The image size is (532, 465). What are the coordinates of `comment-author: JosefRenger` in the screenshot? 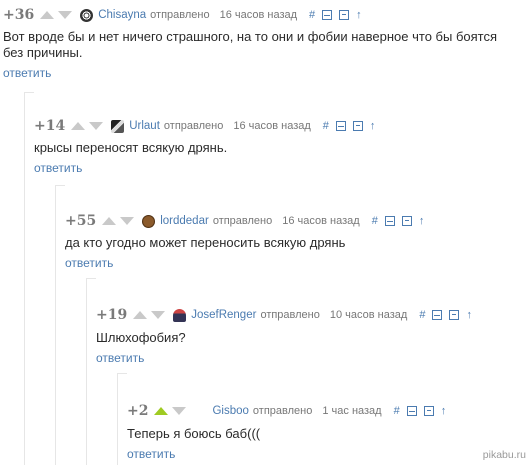 It's located at (223, 315).